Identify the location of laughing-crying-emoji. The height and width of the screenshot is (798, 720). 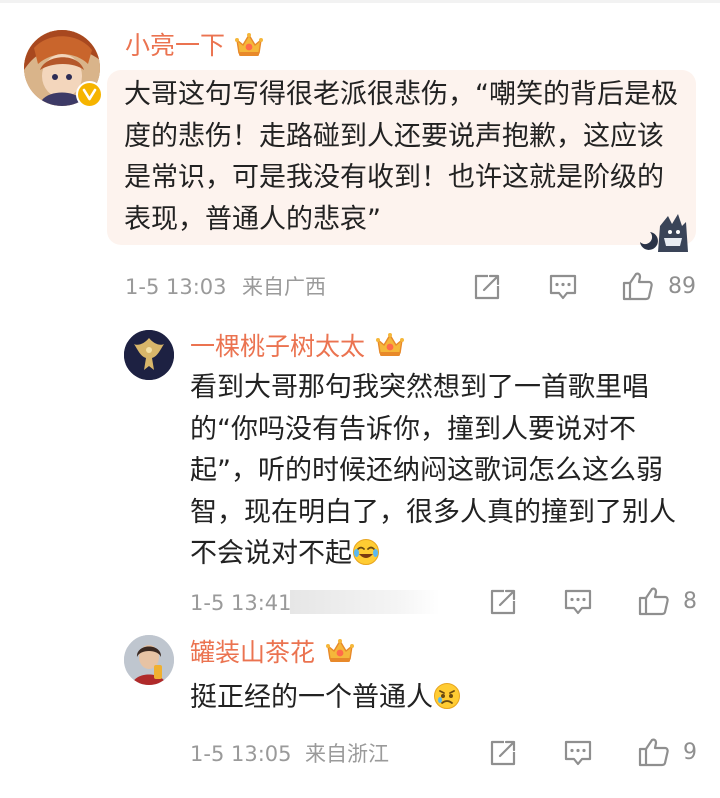
(366, 551).